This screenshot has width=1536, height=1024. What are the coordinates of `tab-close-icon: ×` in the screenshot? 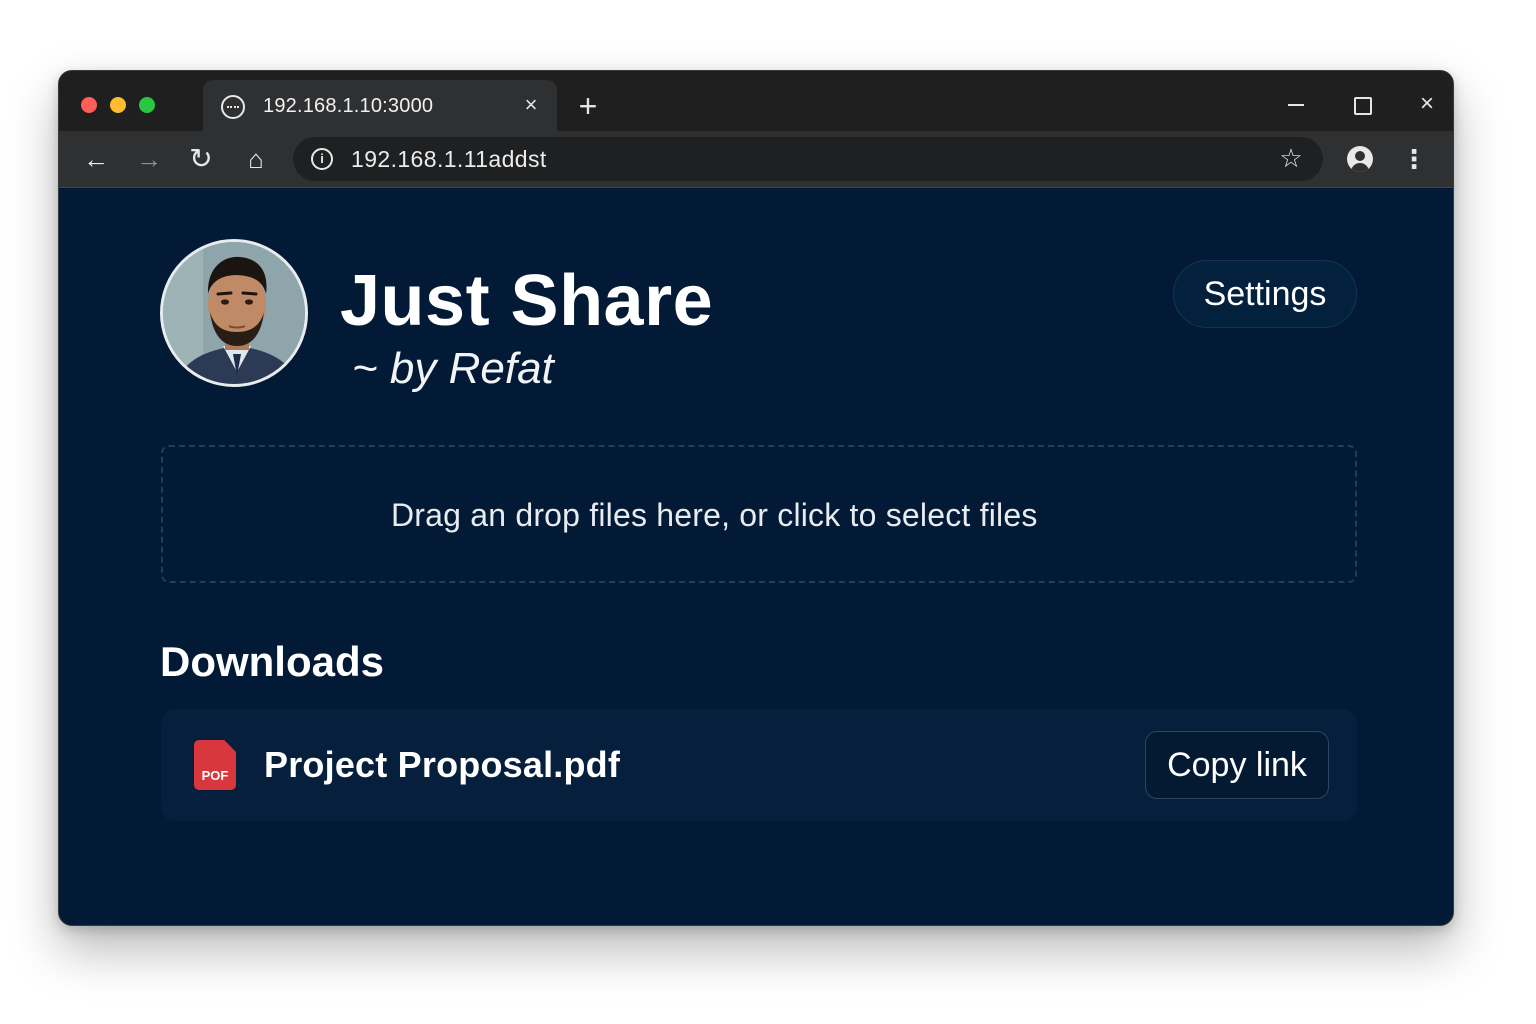 It's located at (531, 105).